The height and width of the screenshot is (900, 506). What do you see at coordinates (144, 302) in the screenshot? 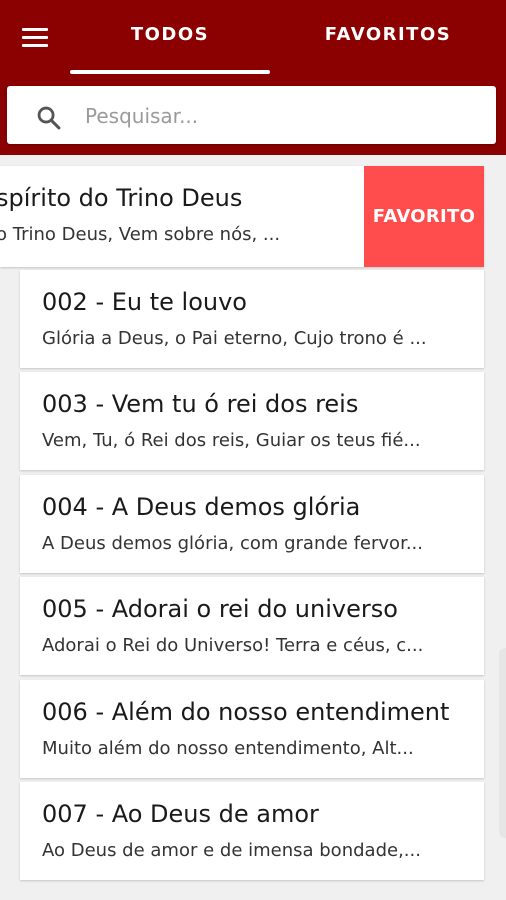
I see `list-item-title: 002 - Eu te louvo` at bounding box center [144, 302].